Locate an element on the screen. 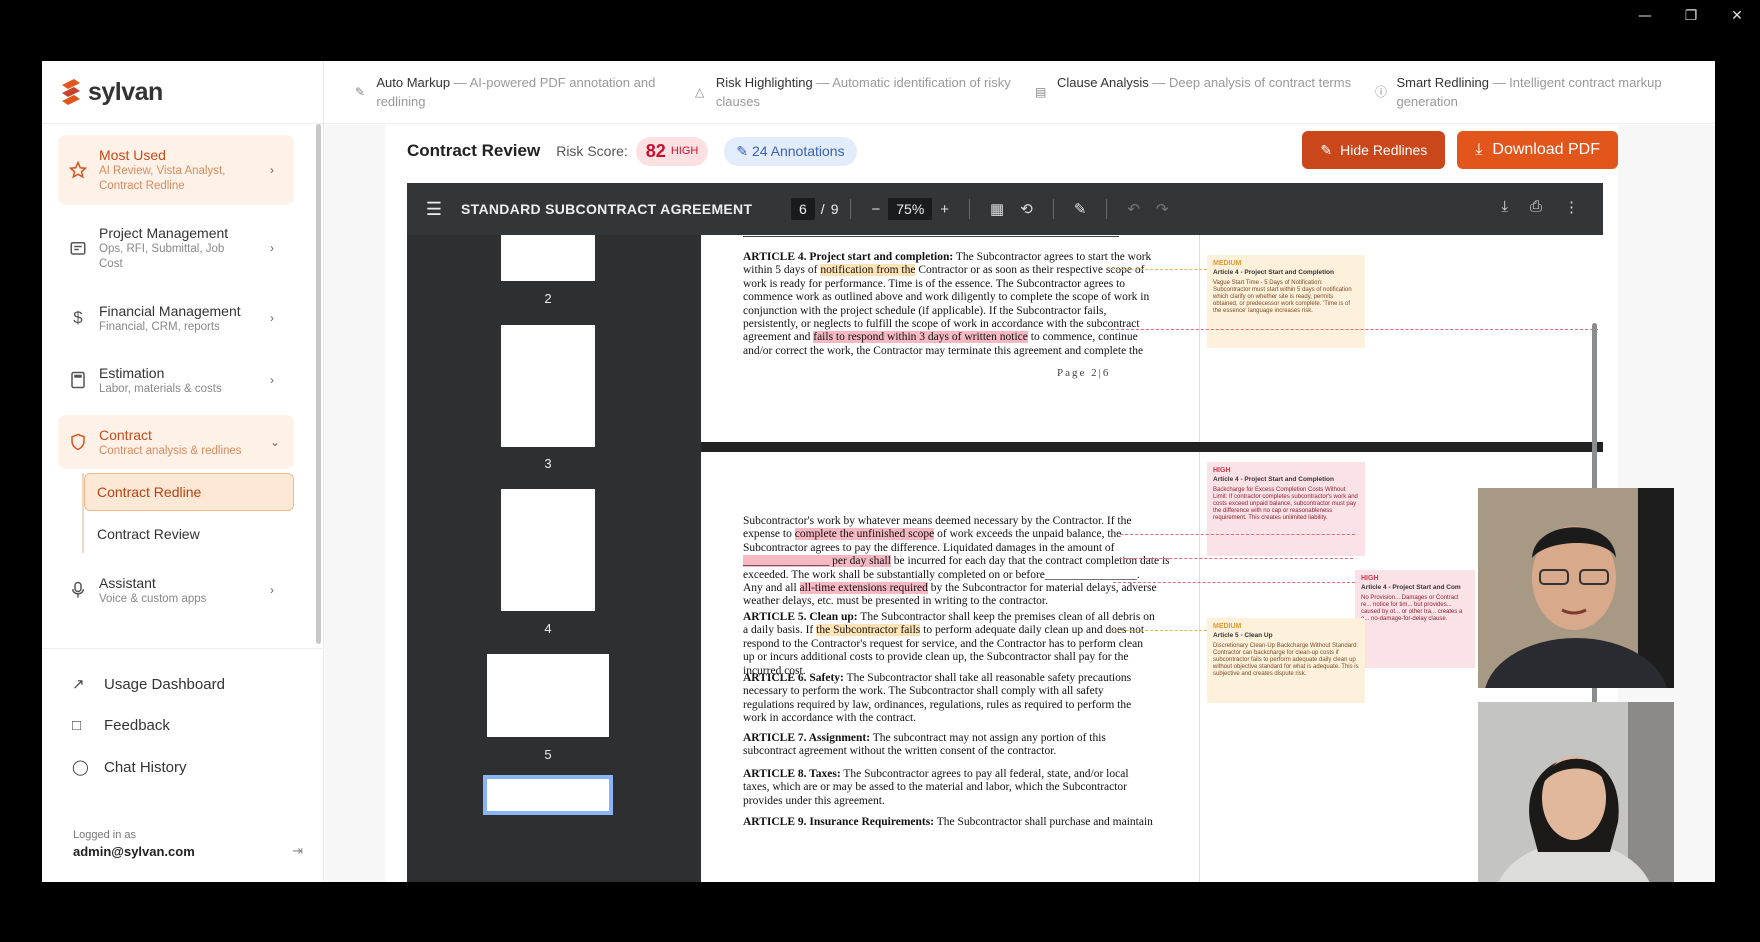 The height and width of the screenshot is (942, 1760). trending-up-icon: ↗ is located at coordinates (78, 684).